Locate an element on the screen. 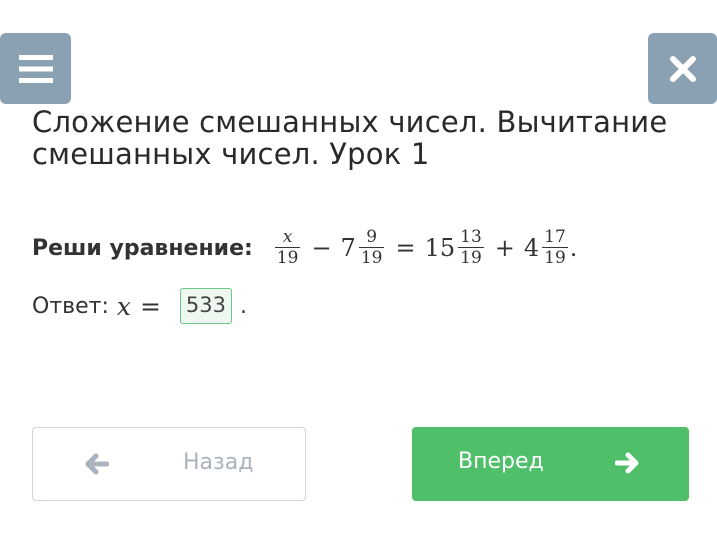  minus-operator: − is located at coordinates (321, 248).